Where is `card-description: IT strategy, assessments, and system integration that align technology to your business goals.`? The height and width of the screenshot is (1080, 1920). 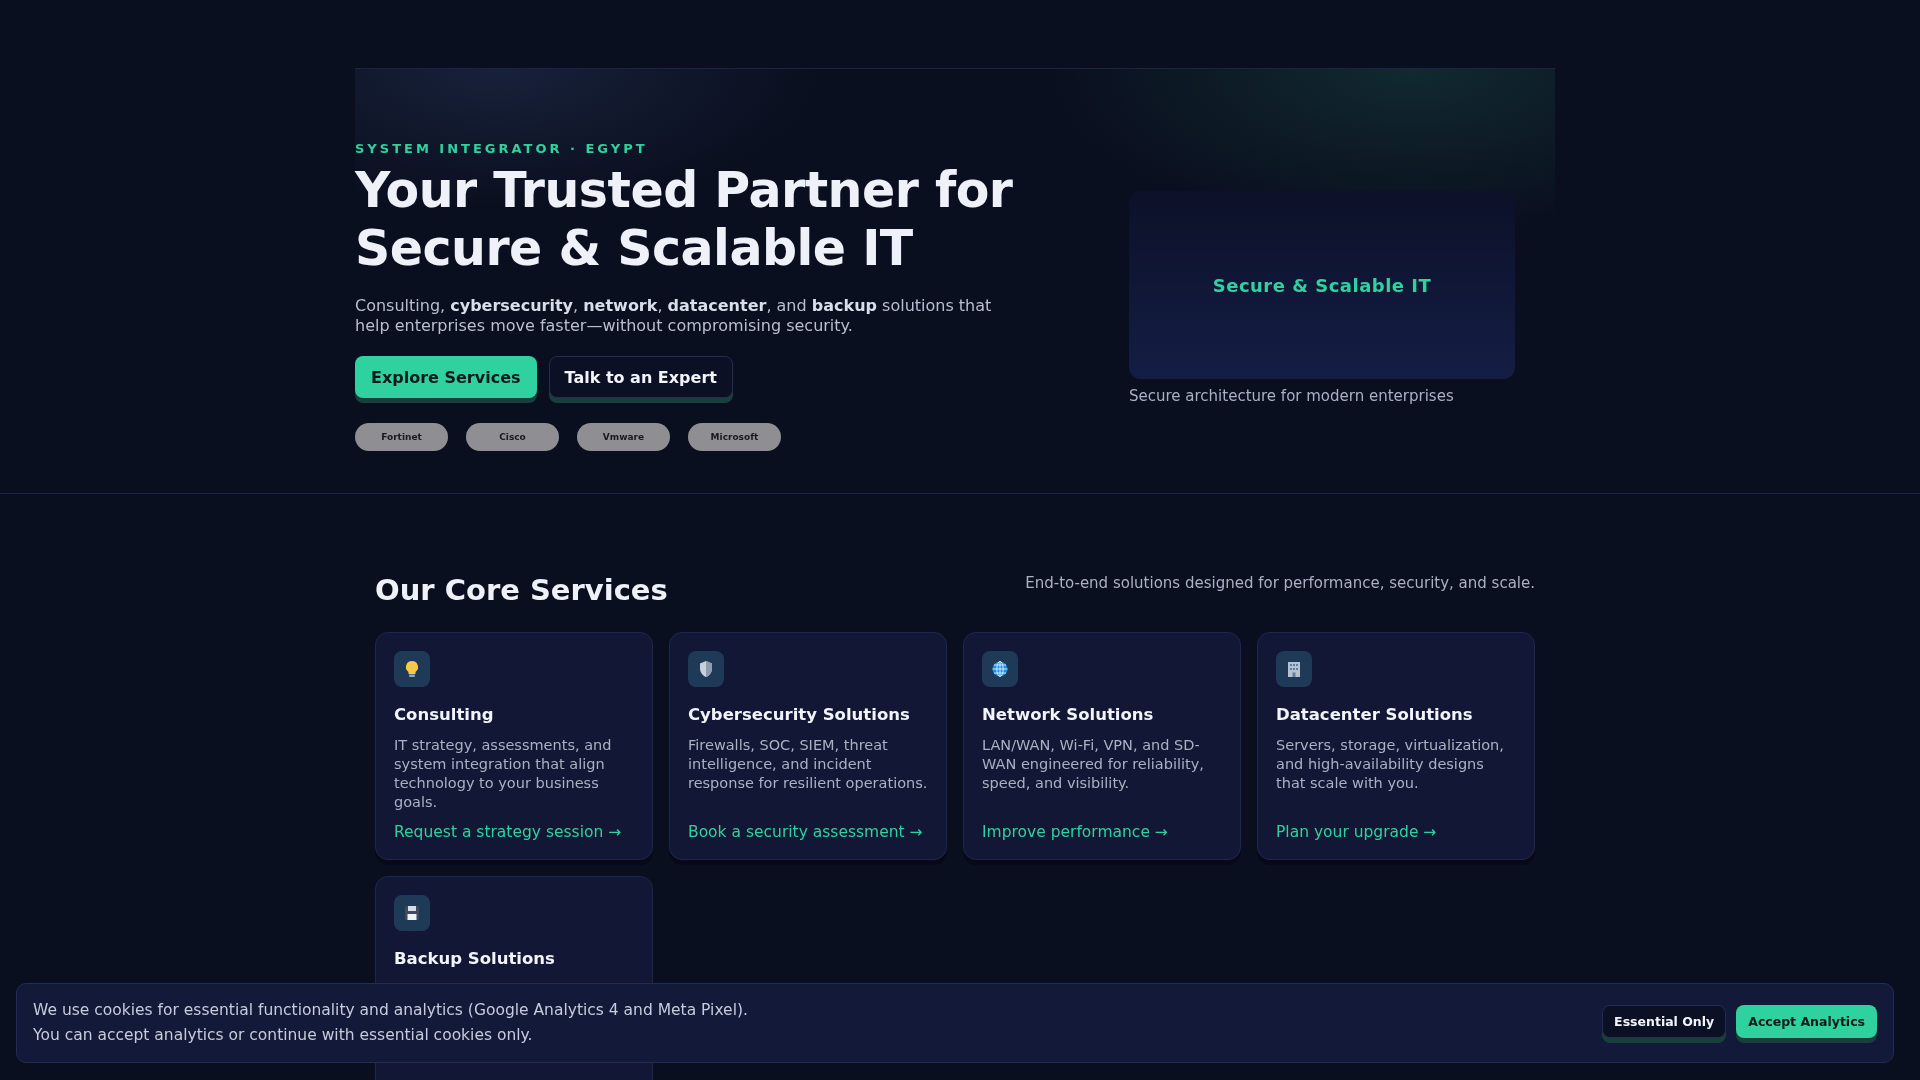 card-description: IT strategy, assessments, and system integration that align technology to your business goals. is located at coordinates (503, 774).